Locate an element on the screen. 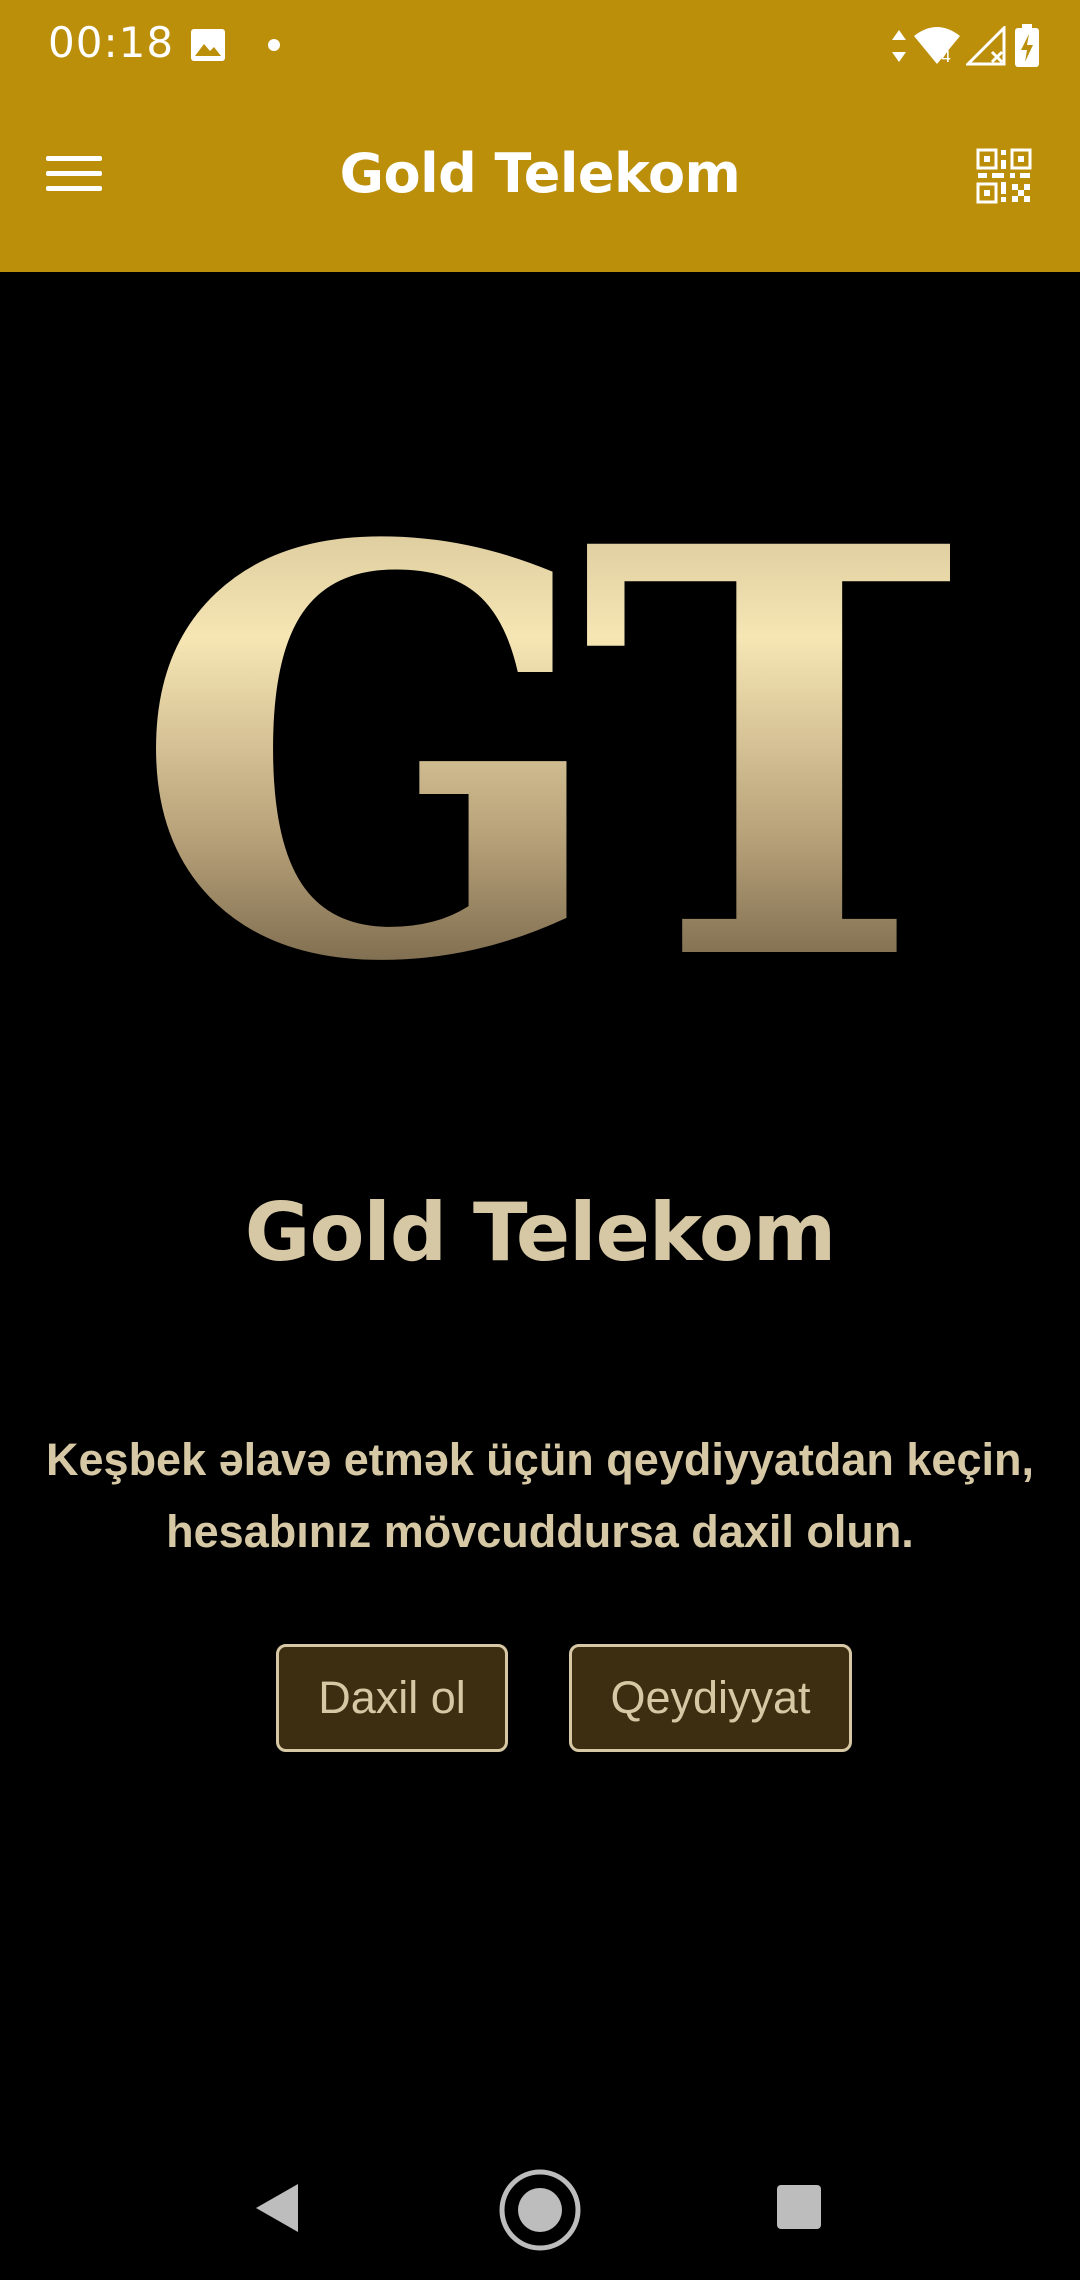 This screenshot has width=1080, height=2280. navigation-bar is located at coordinates (540, 2210).